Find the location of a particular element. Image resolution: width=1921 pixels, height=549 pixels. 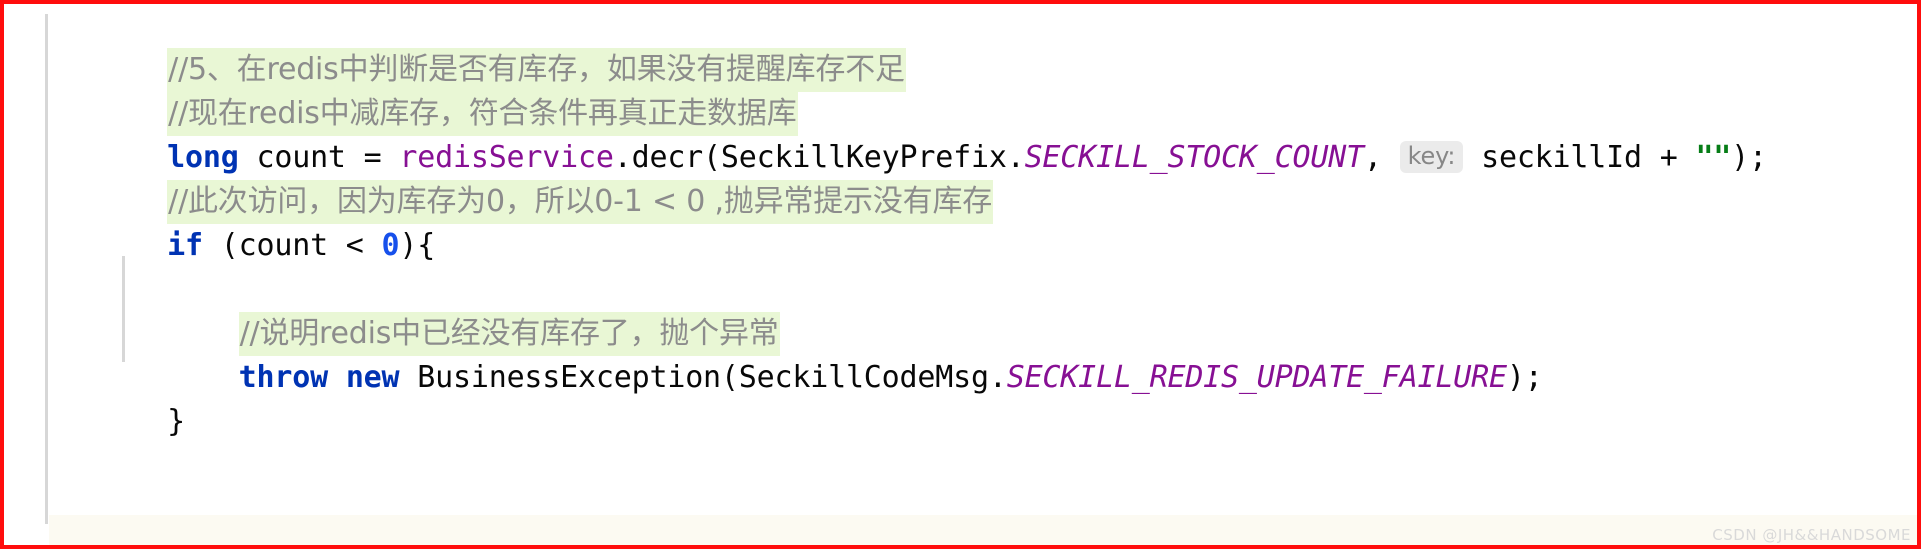

code-line-if: if (count < 0){ is located at coordinates (988, 221).